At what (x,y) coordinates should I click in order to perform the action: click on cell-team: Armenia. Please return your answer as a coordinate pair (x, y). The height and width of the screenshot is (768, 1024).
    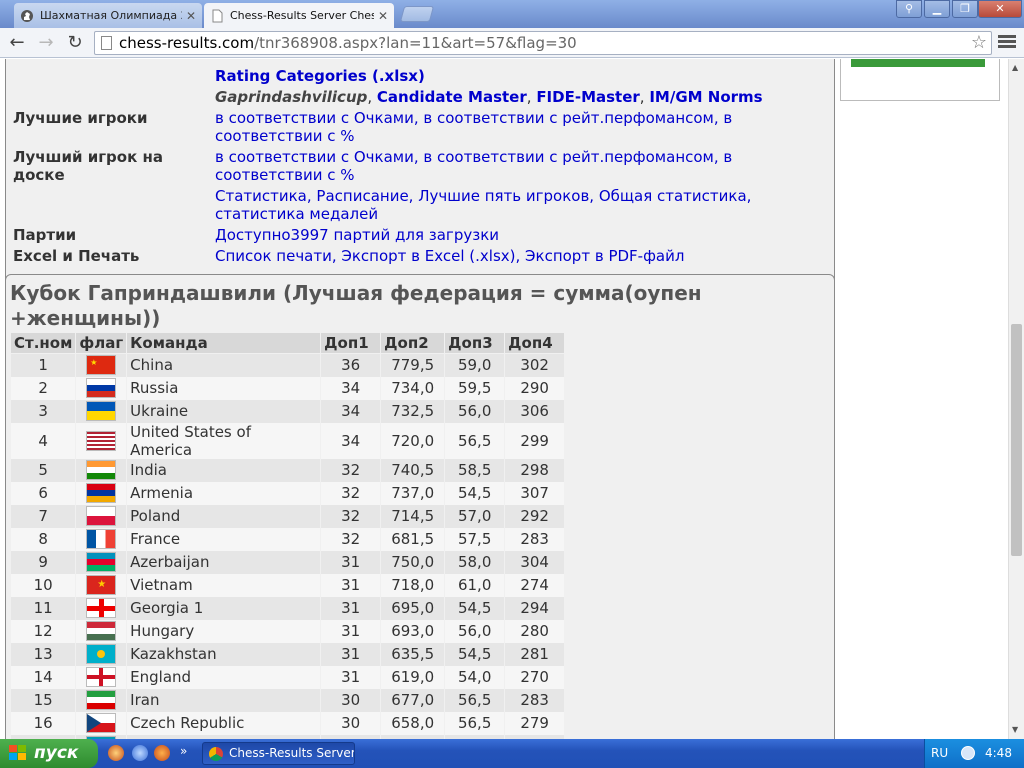
    Looking at the image, I should click on (224, 493).